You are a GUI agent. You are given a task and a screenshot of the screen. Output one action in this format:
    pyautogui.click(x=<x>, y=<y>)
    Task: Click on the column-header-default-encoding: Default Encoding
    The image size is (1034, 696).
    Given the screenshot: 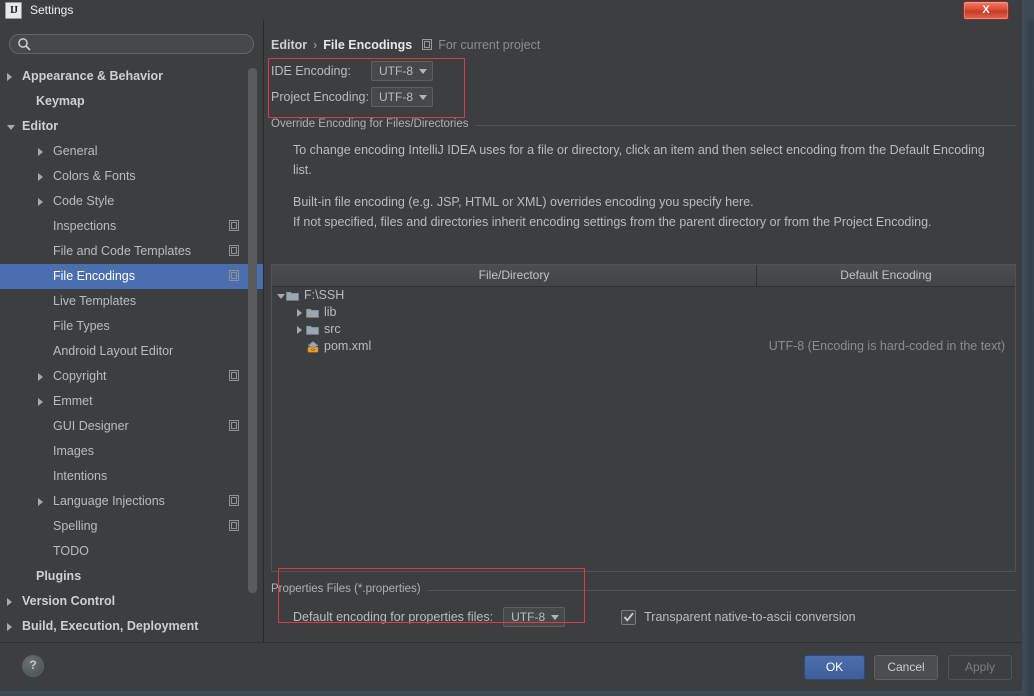 What is the action you would take?
    pyautogui.click(x=886, y=275)
    